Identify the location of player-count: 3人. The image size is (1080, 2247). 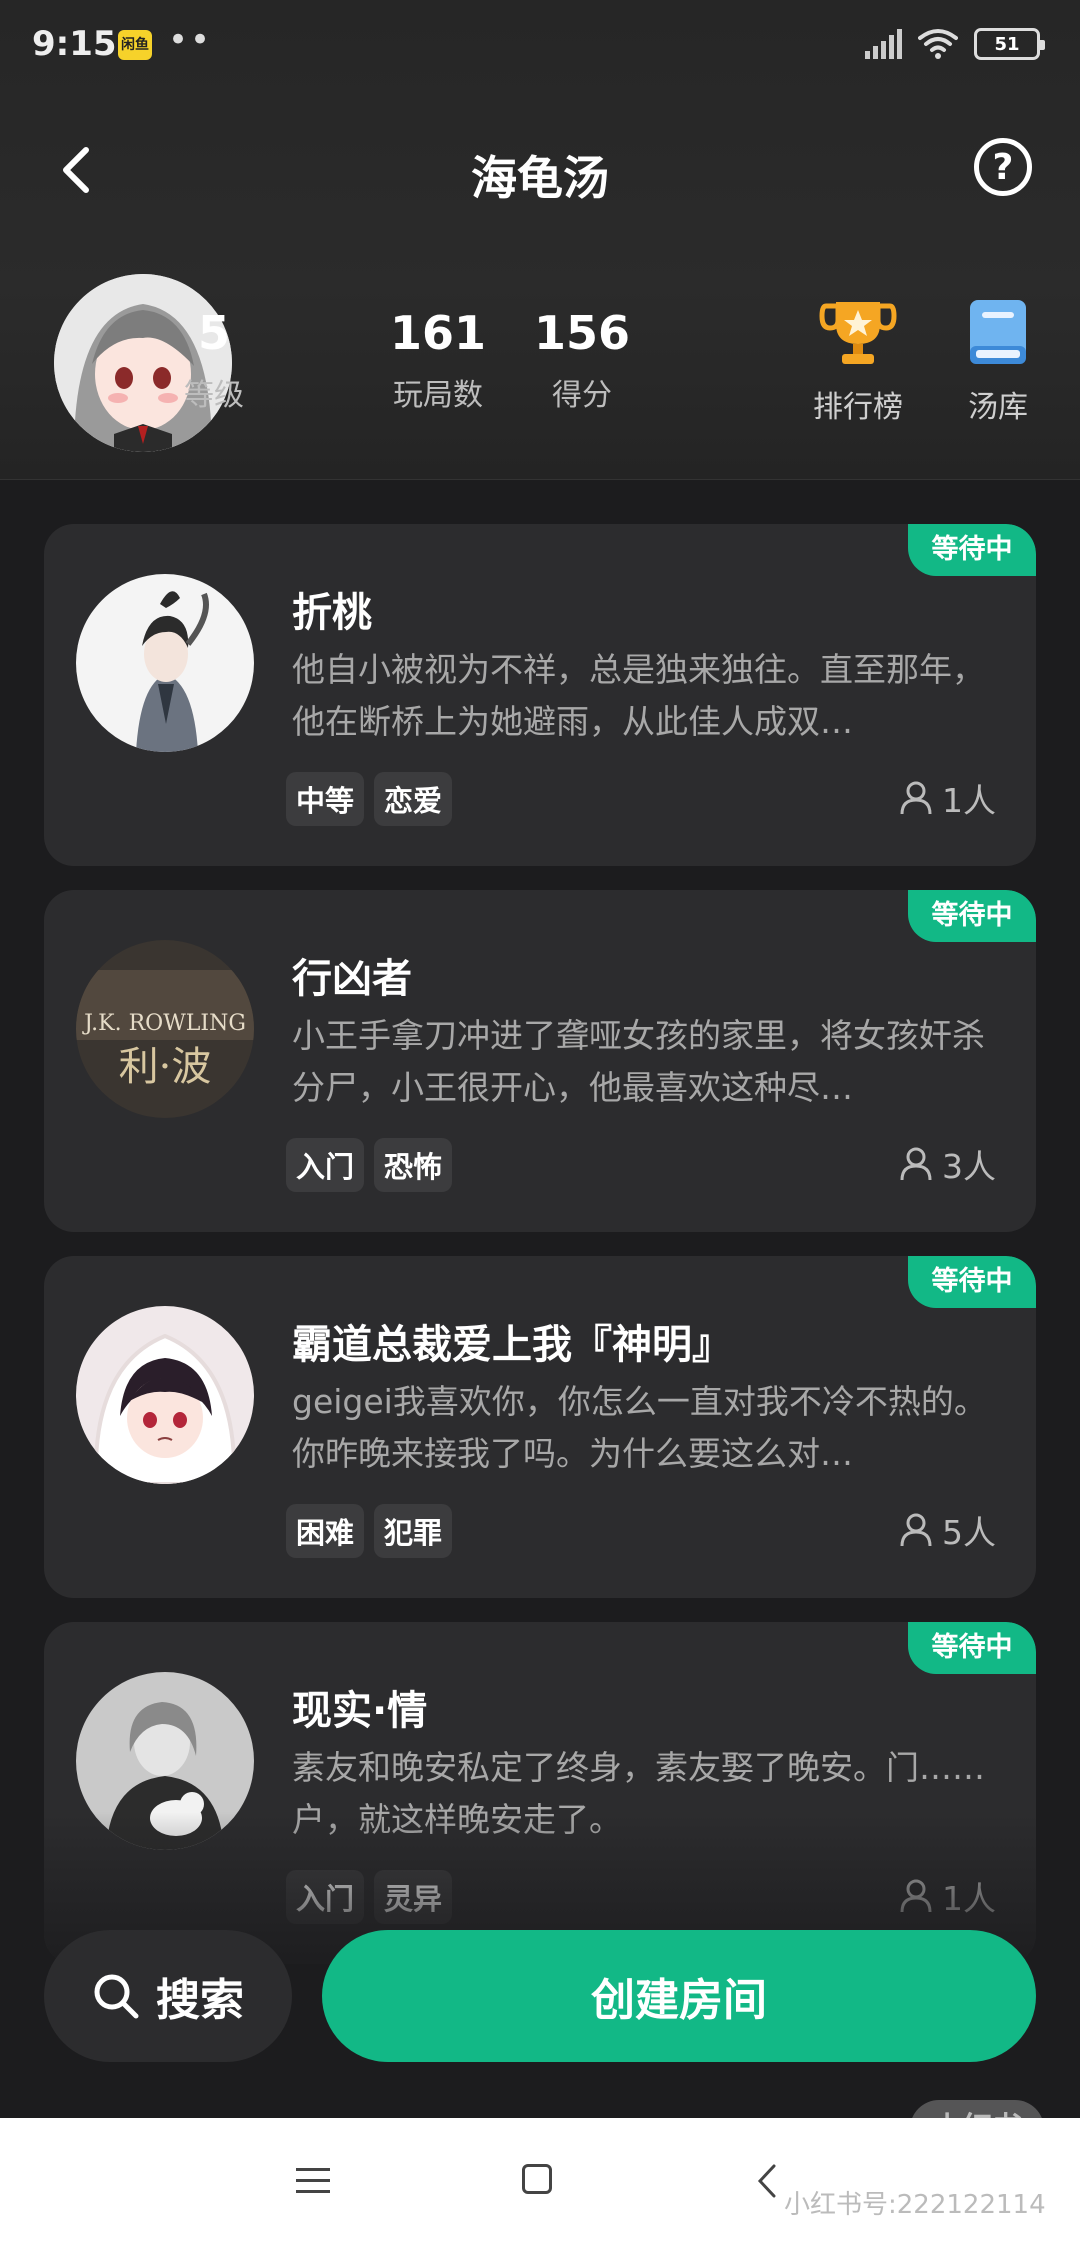
(947, 1164).